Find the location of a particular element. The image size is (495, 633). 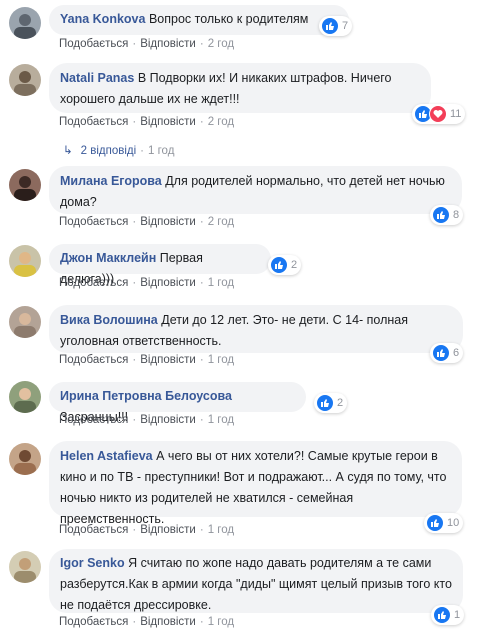

reaction-summary: 11 is located at coordinates (439, 114).